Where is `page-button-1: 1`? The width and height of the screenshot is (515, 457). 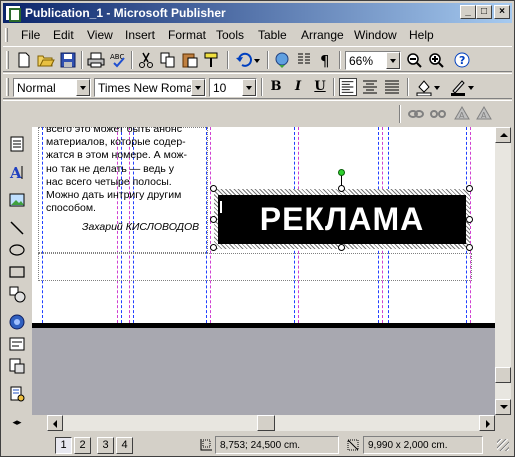
page-button-1: 1 is located at coordinates (63, 445).